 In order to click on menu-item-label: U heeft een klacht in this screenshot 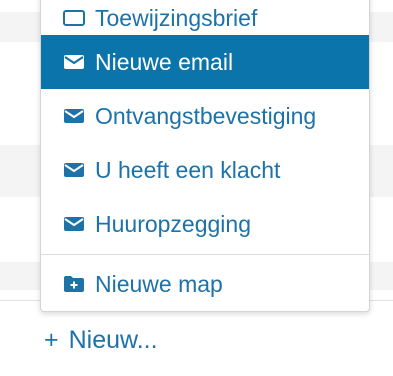, I will do `click(188, 169)`.